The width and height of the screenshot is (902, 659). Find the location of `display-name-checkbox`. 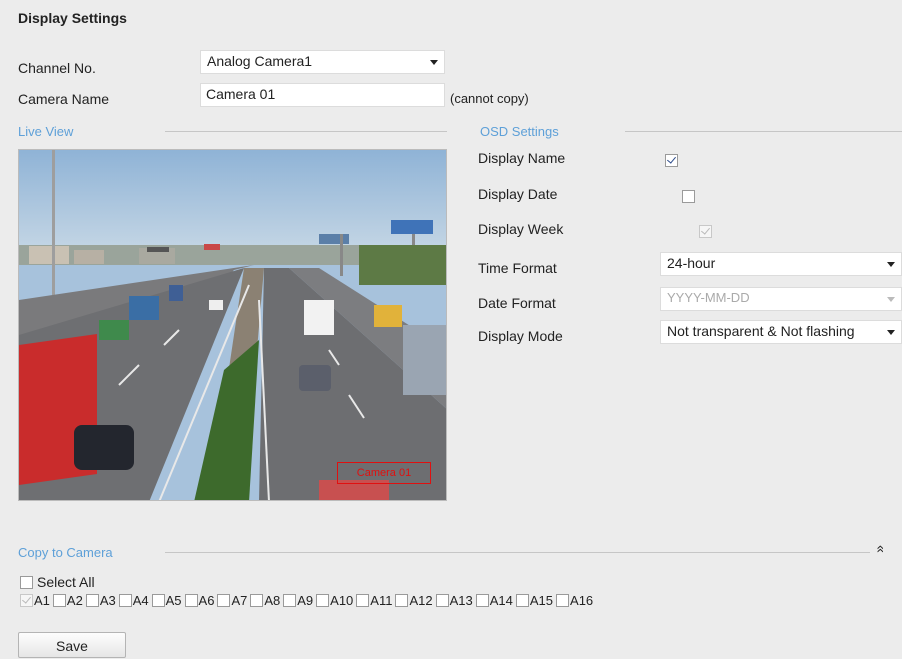

display-name-checkbox is located at coordinates (671, 160).